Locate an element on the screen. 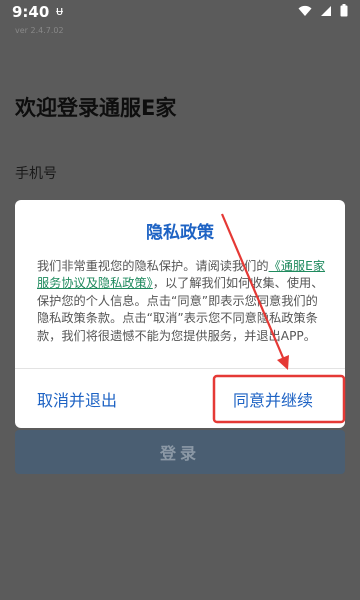  phone-label: 手机号 is located at coordinates (36, 174).